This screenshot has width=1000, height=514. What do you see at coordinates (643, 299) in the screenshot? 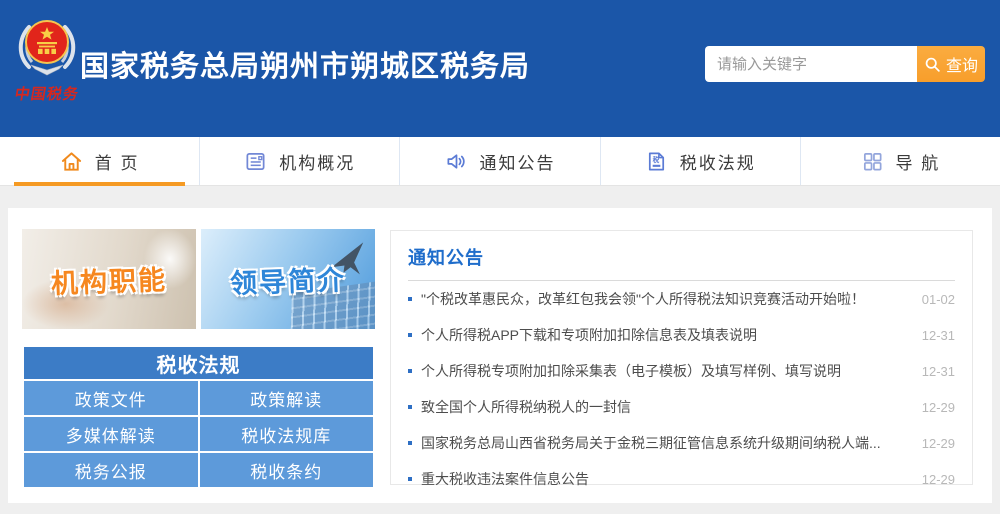
I see `notice-text: "个税改革惠民众，改革红包我会领"个人所得税法知识竞赛活动开始啦！` at bounding box center [643, 299].